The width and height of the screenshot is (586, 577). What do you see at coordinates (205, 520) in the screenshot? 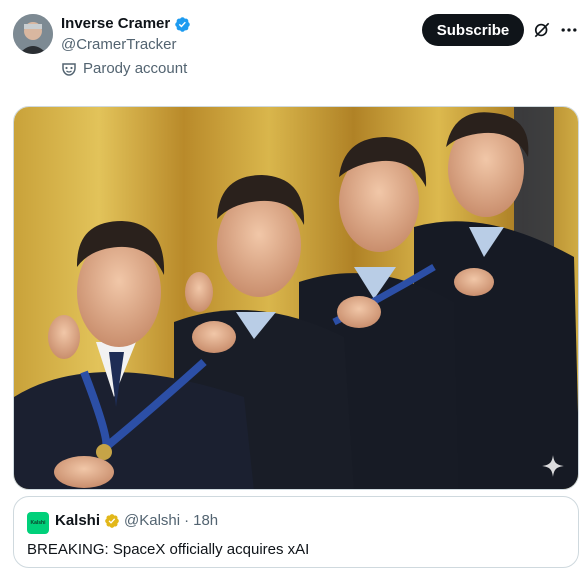
I see `quoted-post-time: 18h` at bounding box center [205, 520].